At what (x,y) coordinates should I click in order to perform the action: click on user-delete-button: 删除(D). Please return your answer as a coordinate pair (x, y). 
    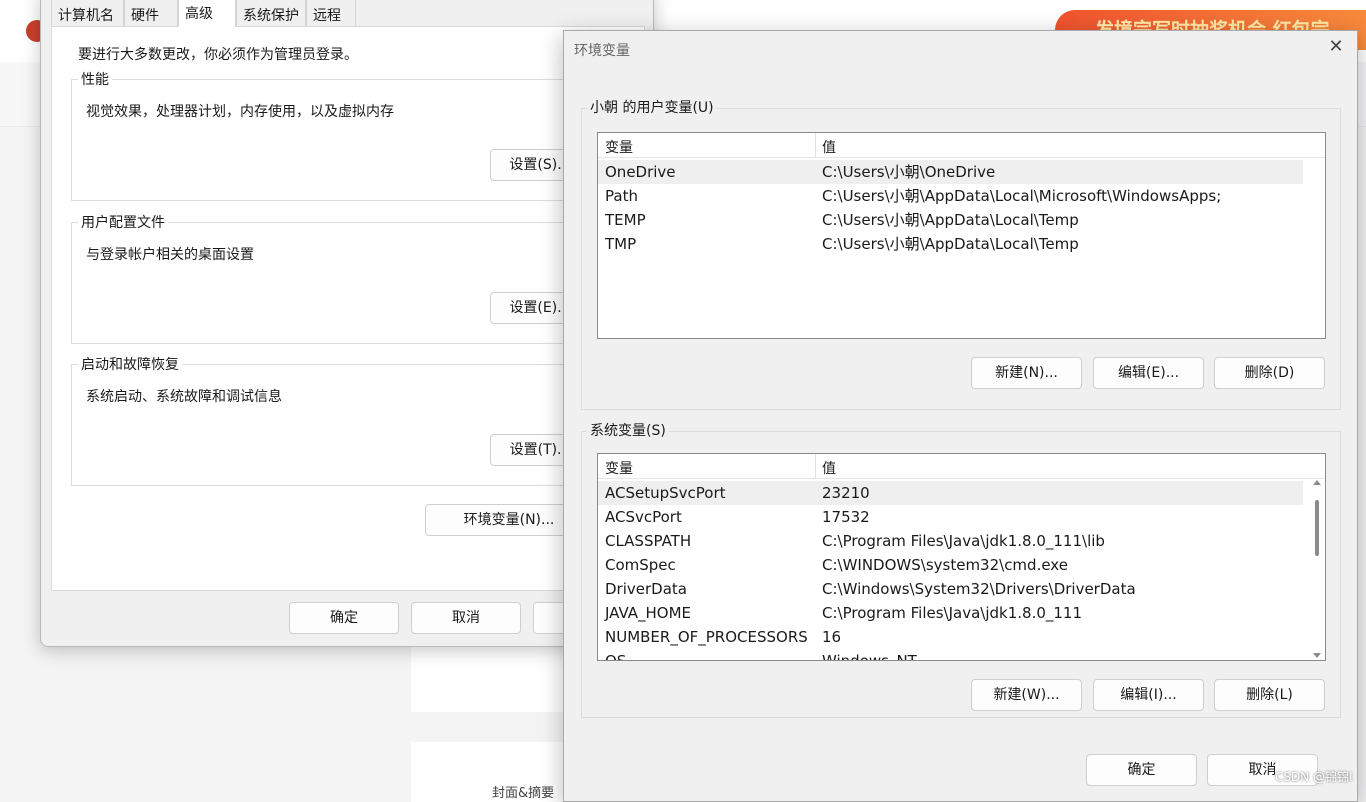
    Looking at the image, I should click on (1269, 373).